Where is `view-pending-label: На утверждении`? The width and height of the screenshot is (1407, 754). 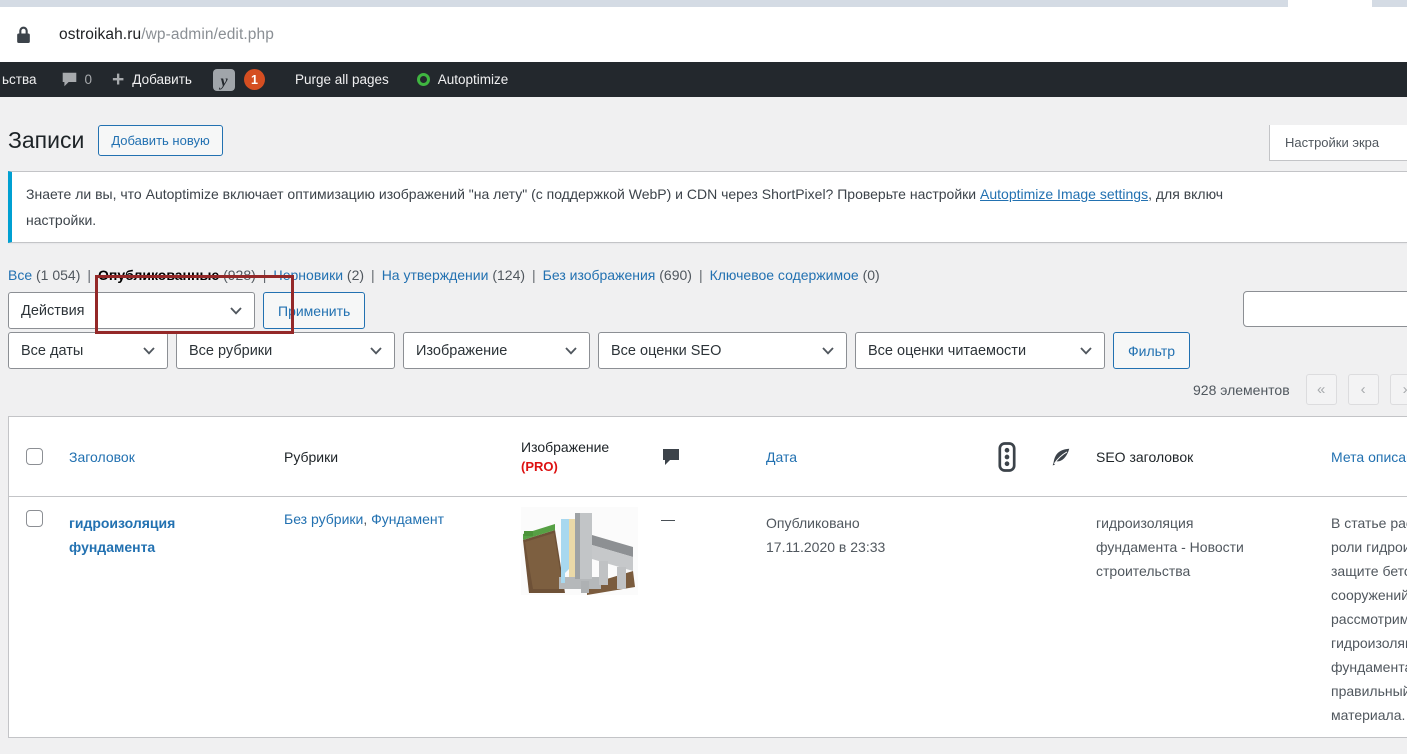 view-pending-label: На утверждении is located at coordinates (435, 275).